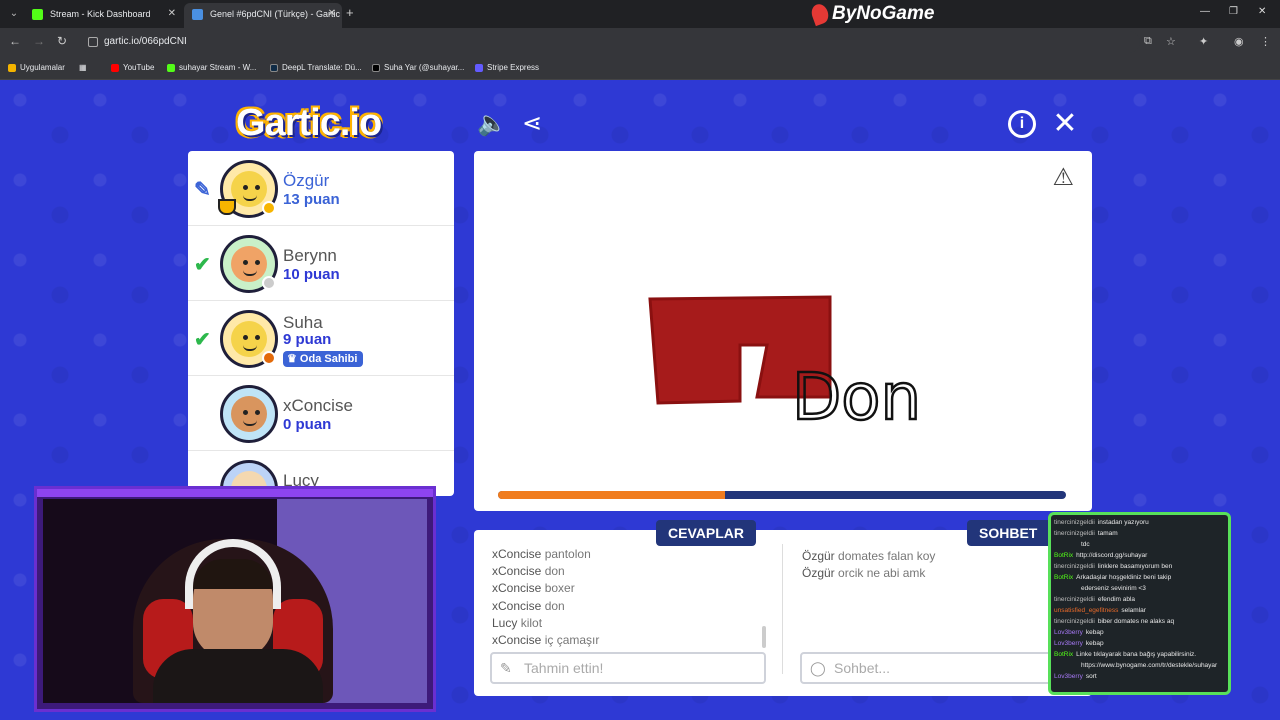 This screenshot has height=720, width=1280. Describe the element at coordinates (1086, 610) in the screenshot. I see `stream-chat-user: unsatisfied_egefitness` at that location.